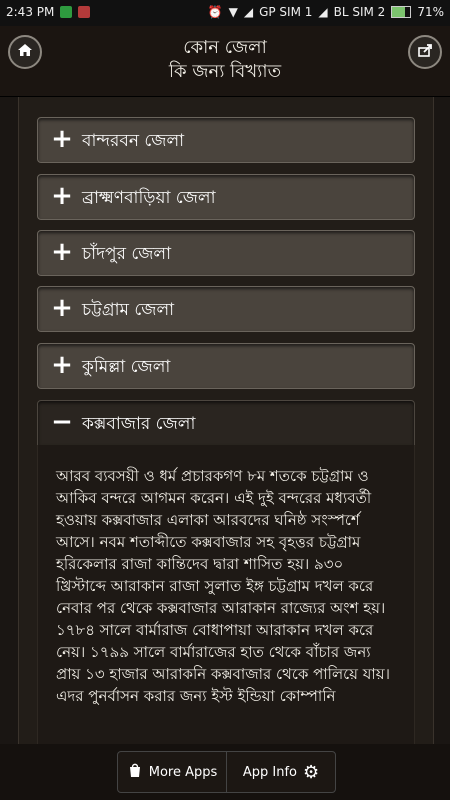 The image size is (450, 800). What do you see at coordinates (311, 772) in the screenshot?
I see `gear-icon: ⚙` at bounding box center [311, 772].